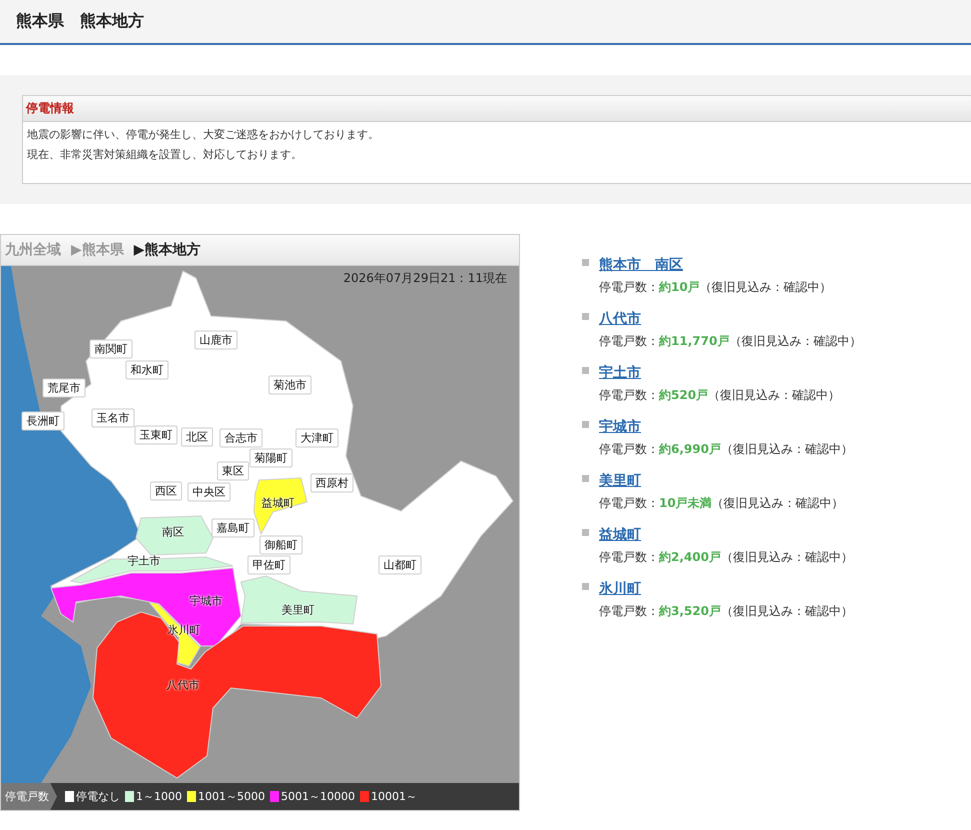 The width and height of the screenshot is (971, 830). What do you see at coordinates (183, 685) in the screenshot?
I see `municipality-label: 八代市` at bounding box center [183, 685].